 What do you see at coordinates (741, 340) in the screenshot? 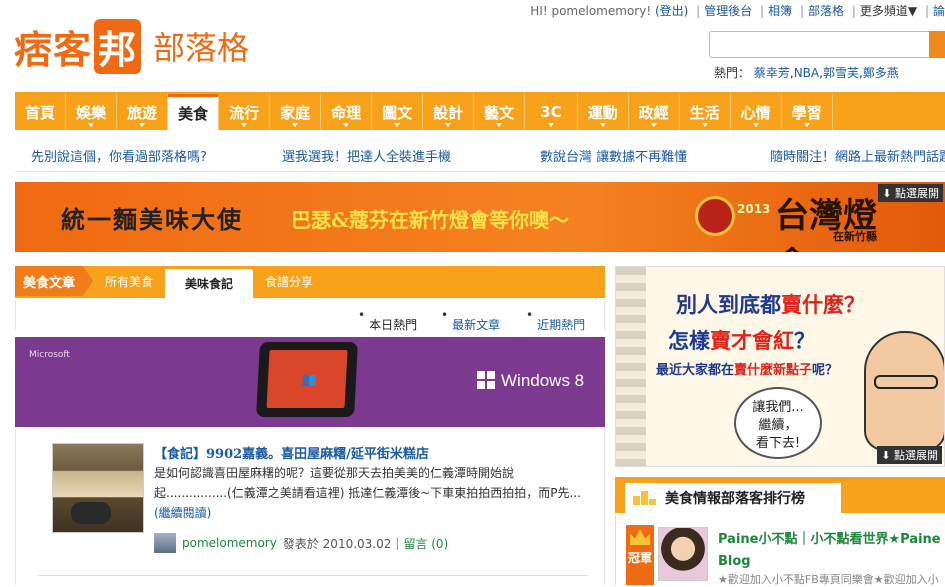
I see `ad-line-2: 怎樣賣才會紅？` at bounding box center [741, 340].